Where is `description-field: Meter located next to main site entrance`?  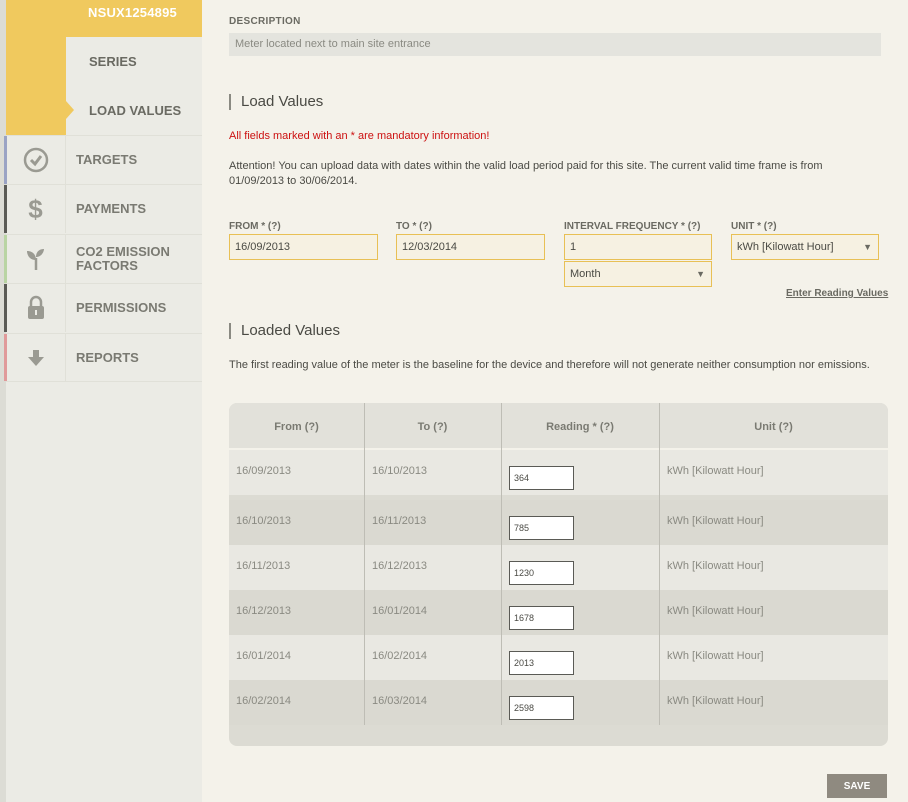 description-field: Meter located next to main site entrance is located at coordinates (555, 44).